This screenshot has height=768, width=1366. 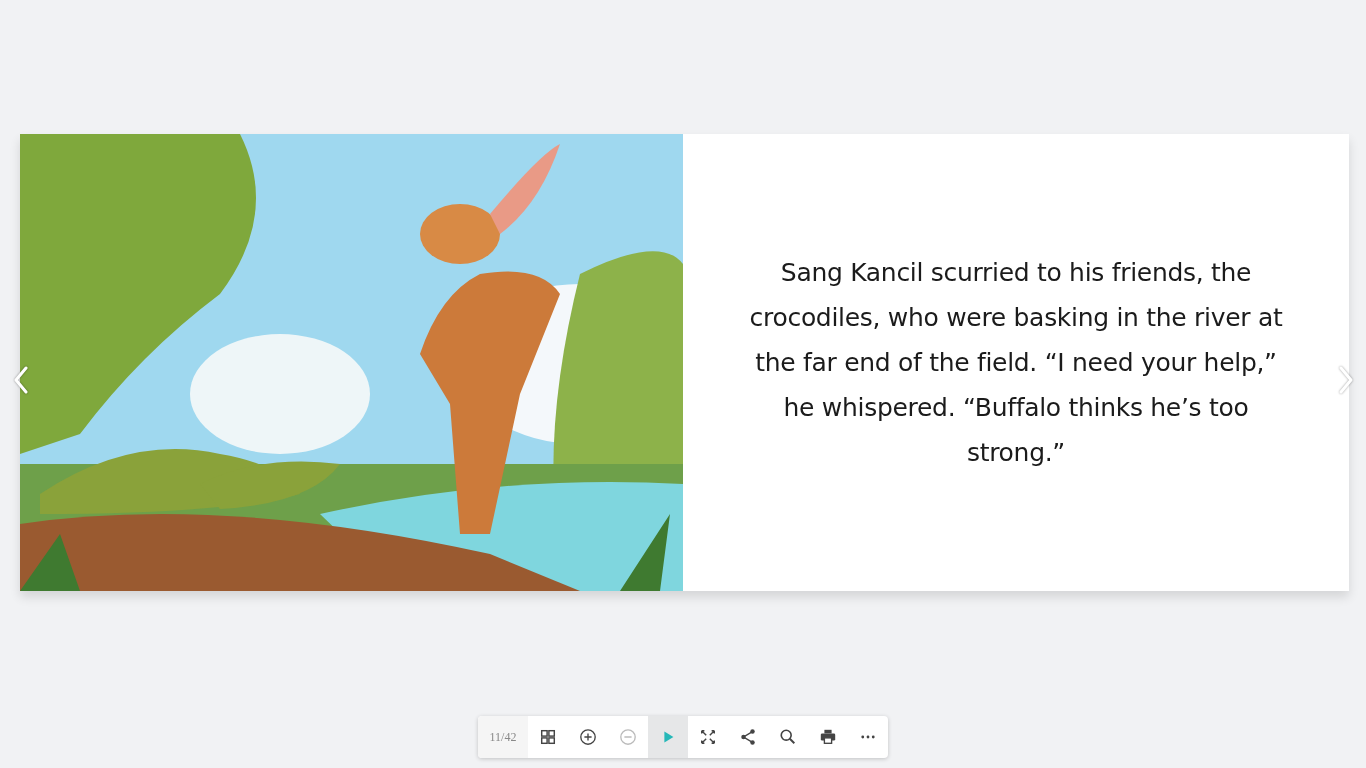 What do you see at coordinates (503, 737) in the screenshot?
I see `page-indicator: 11/42` at bounding box center [503, 737].